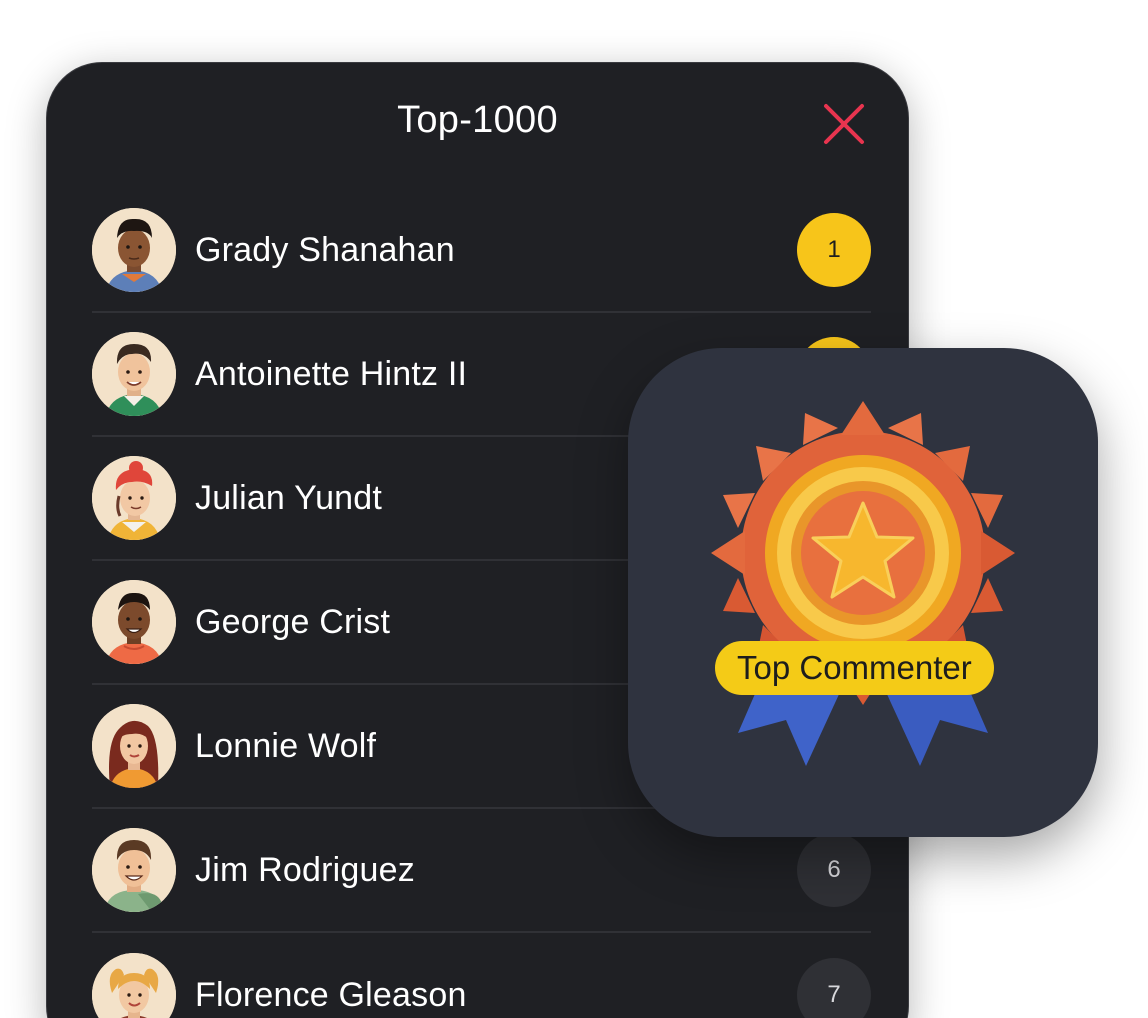  I want to click on user-name: Julian Yundt, so click(289, 497).